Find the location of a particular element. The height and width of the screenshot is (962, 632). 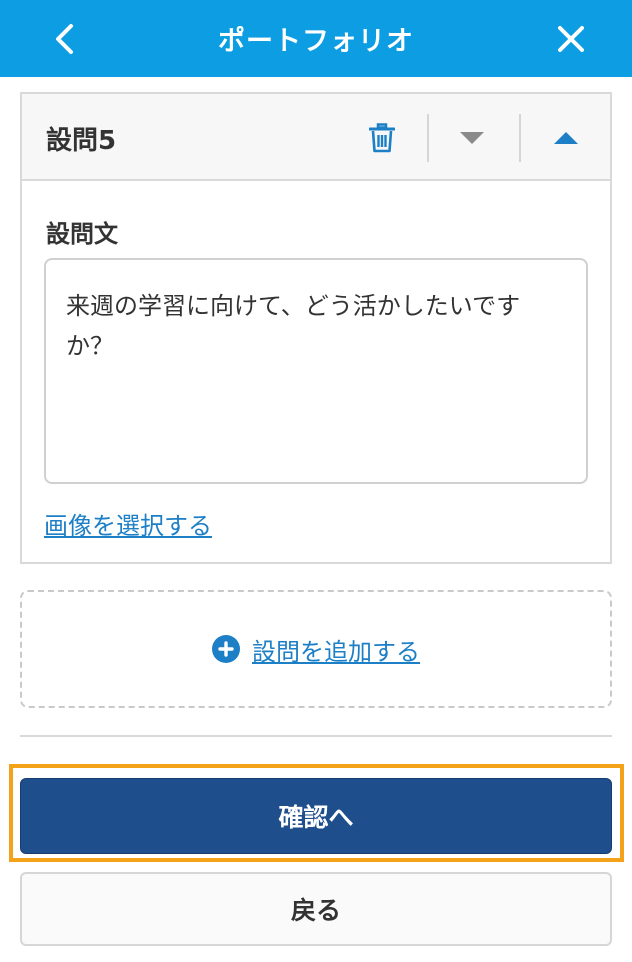

move-up-button is located at coordinates (566, 137).